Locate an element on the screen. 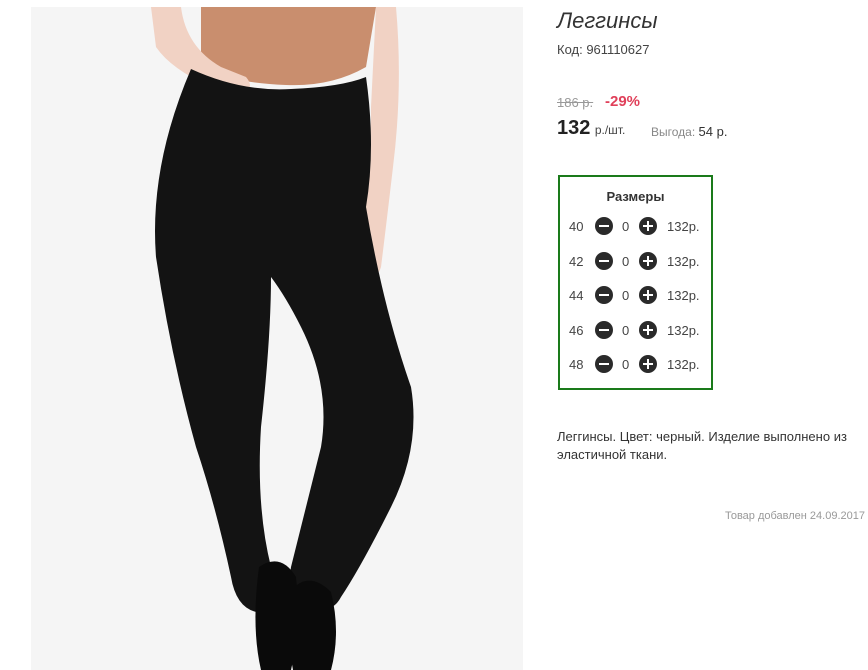 The image size is (868, 670). price-row: 132 р./шт. is located at coordinates (591, 128).